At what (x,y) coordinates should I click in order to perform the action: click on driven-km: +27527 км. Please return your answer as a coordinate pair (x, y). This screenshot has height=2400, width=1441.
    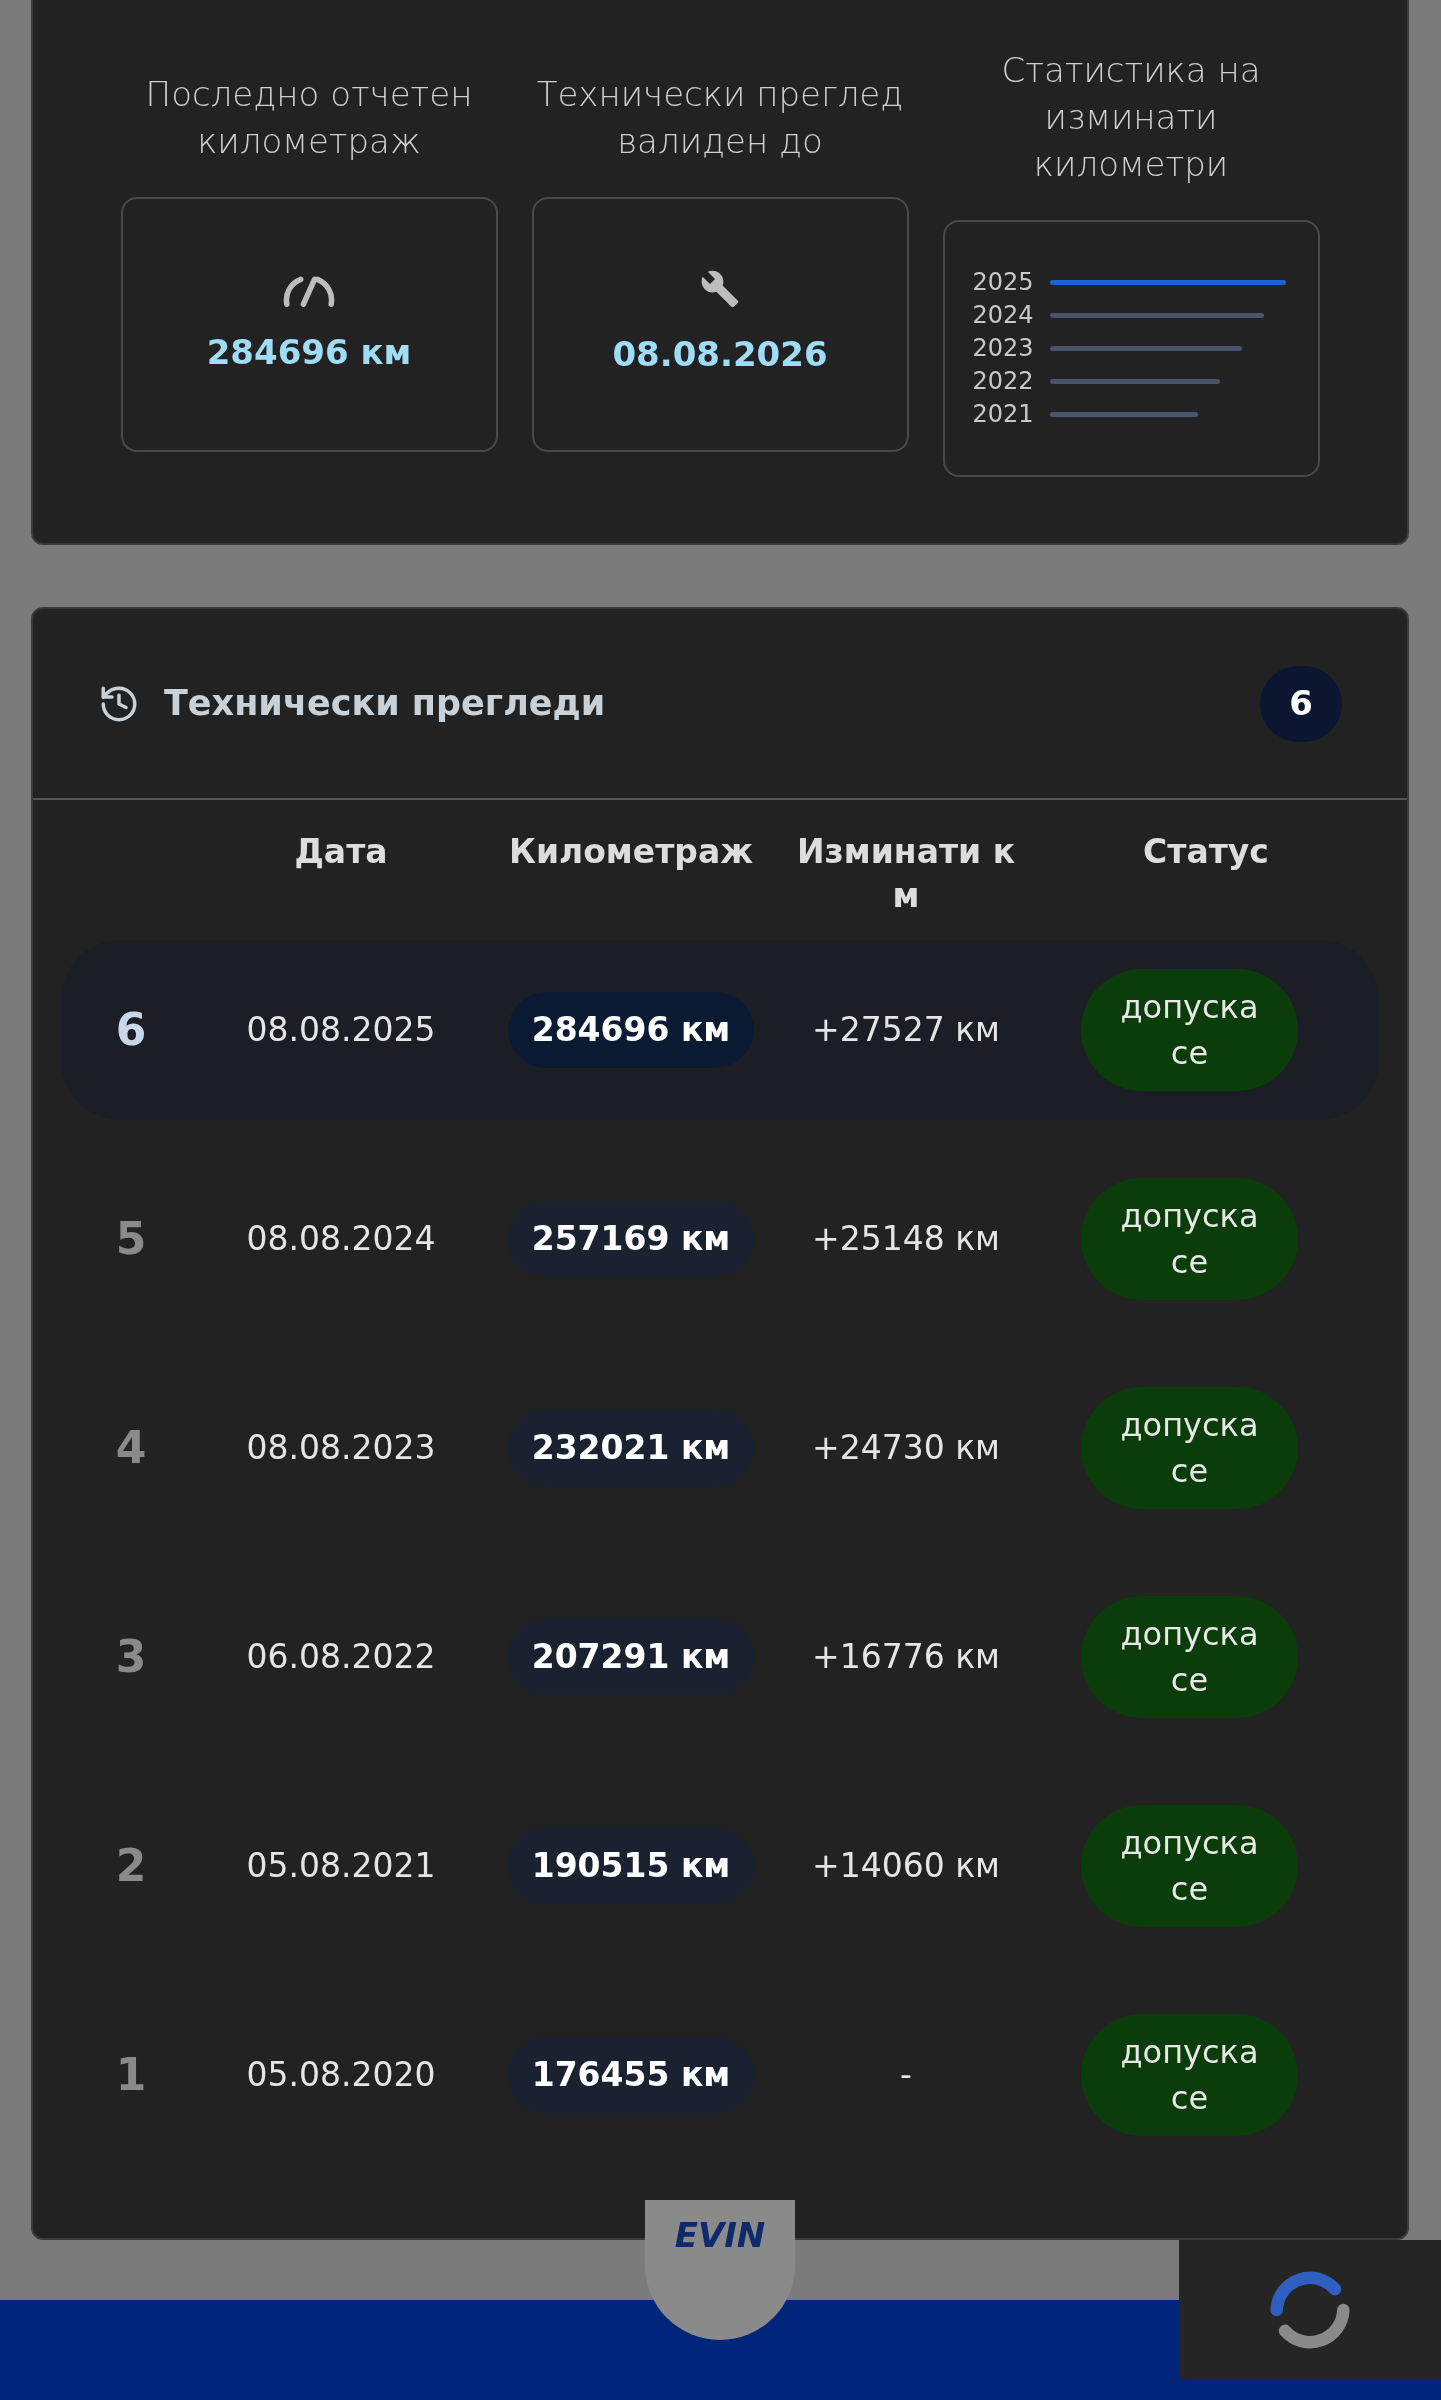
    Looking at the image, I should click on (906, 1030).